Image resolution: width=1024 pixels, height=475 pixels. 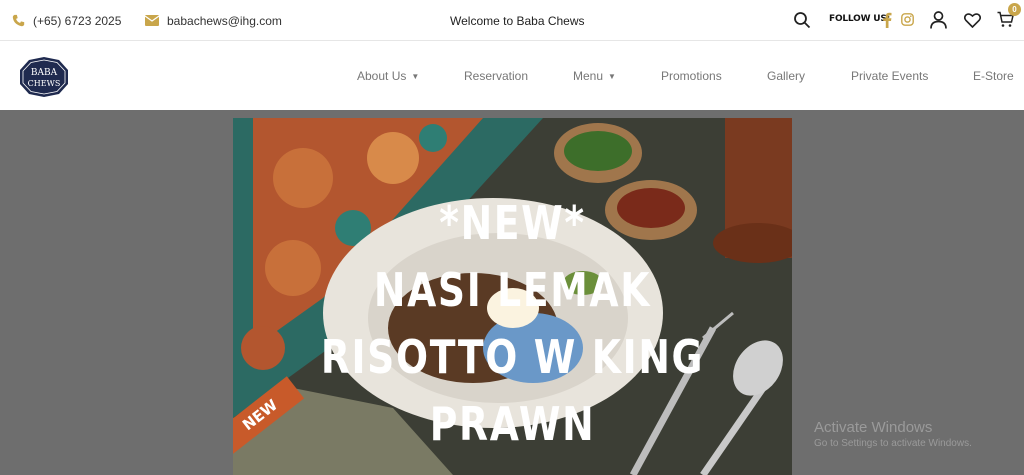 What do you see at coordinates (893, 443) in the screenshot?
I see `watermark-subtitle: Go to Settings to activate Windows.` at bounding box center [893, 443].